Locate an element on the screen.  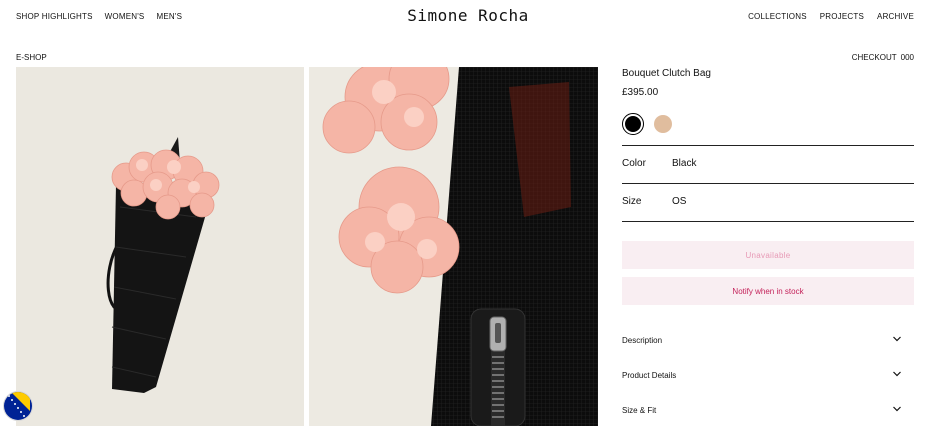
checkout-count: 000 is located at coordinates (907, 57).